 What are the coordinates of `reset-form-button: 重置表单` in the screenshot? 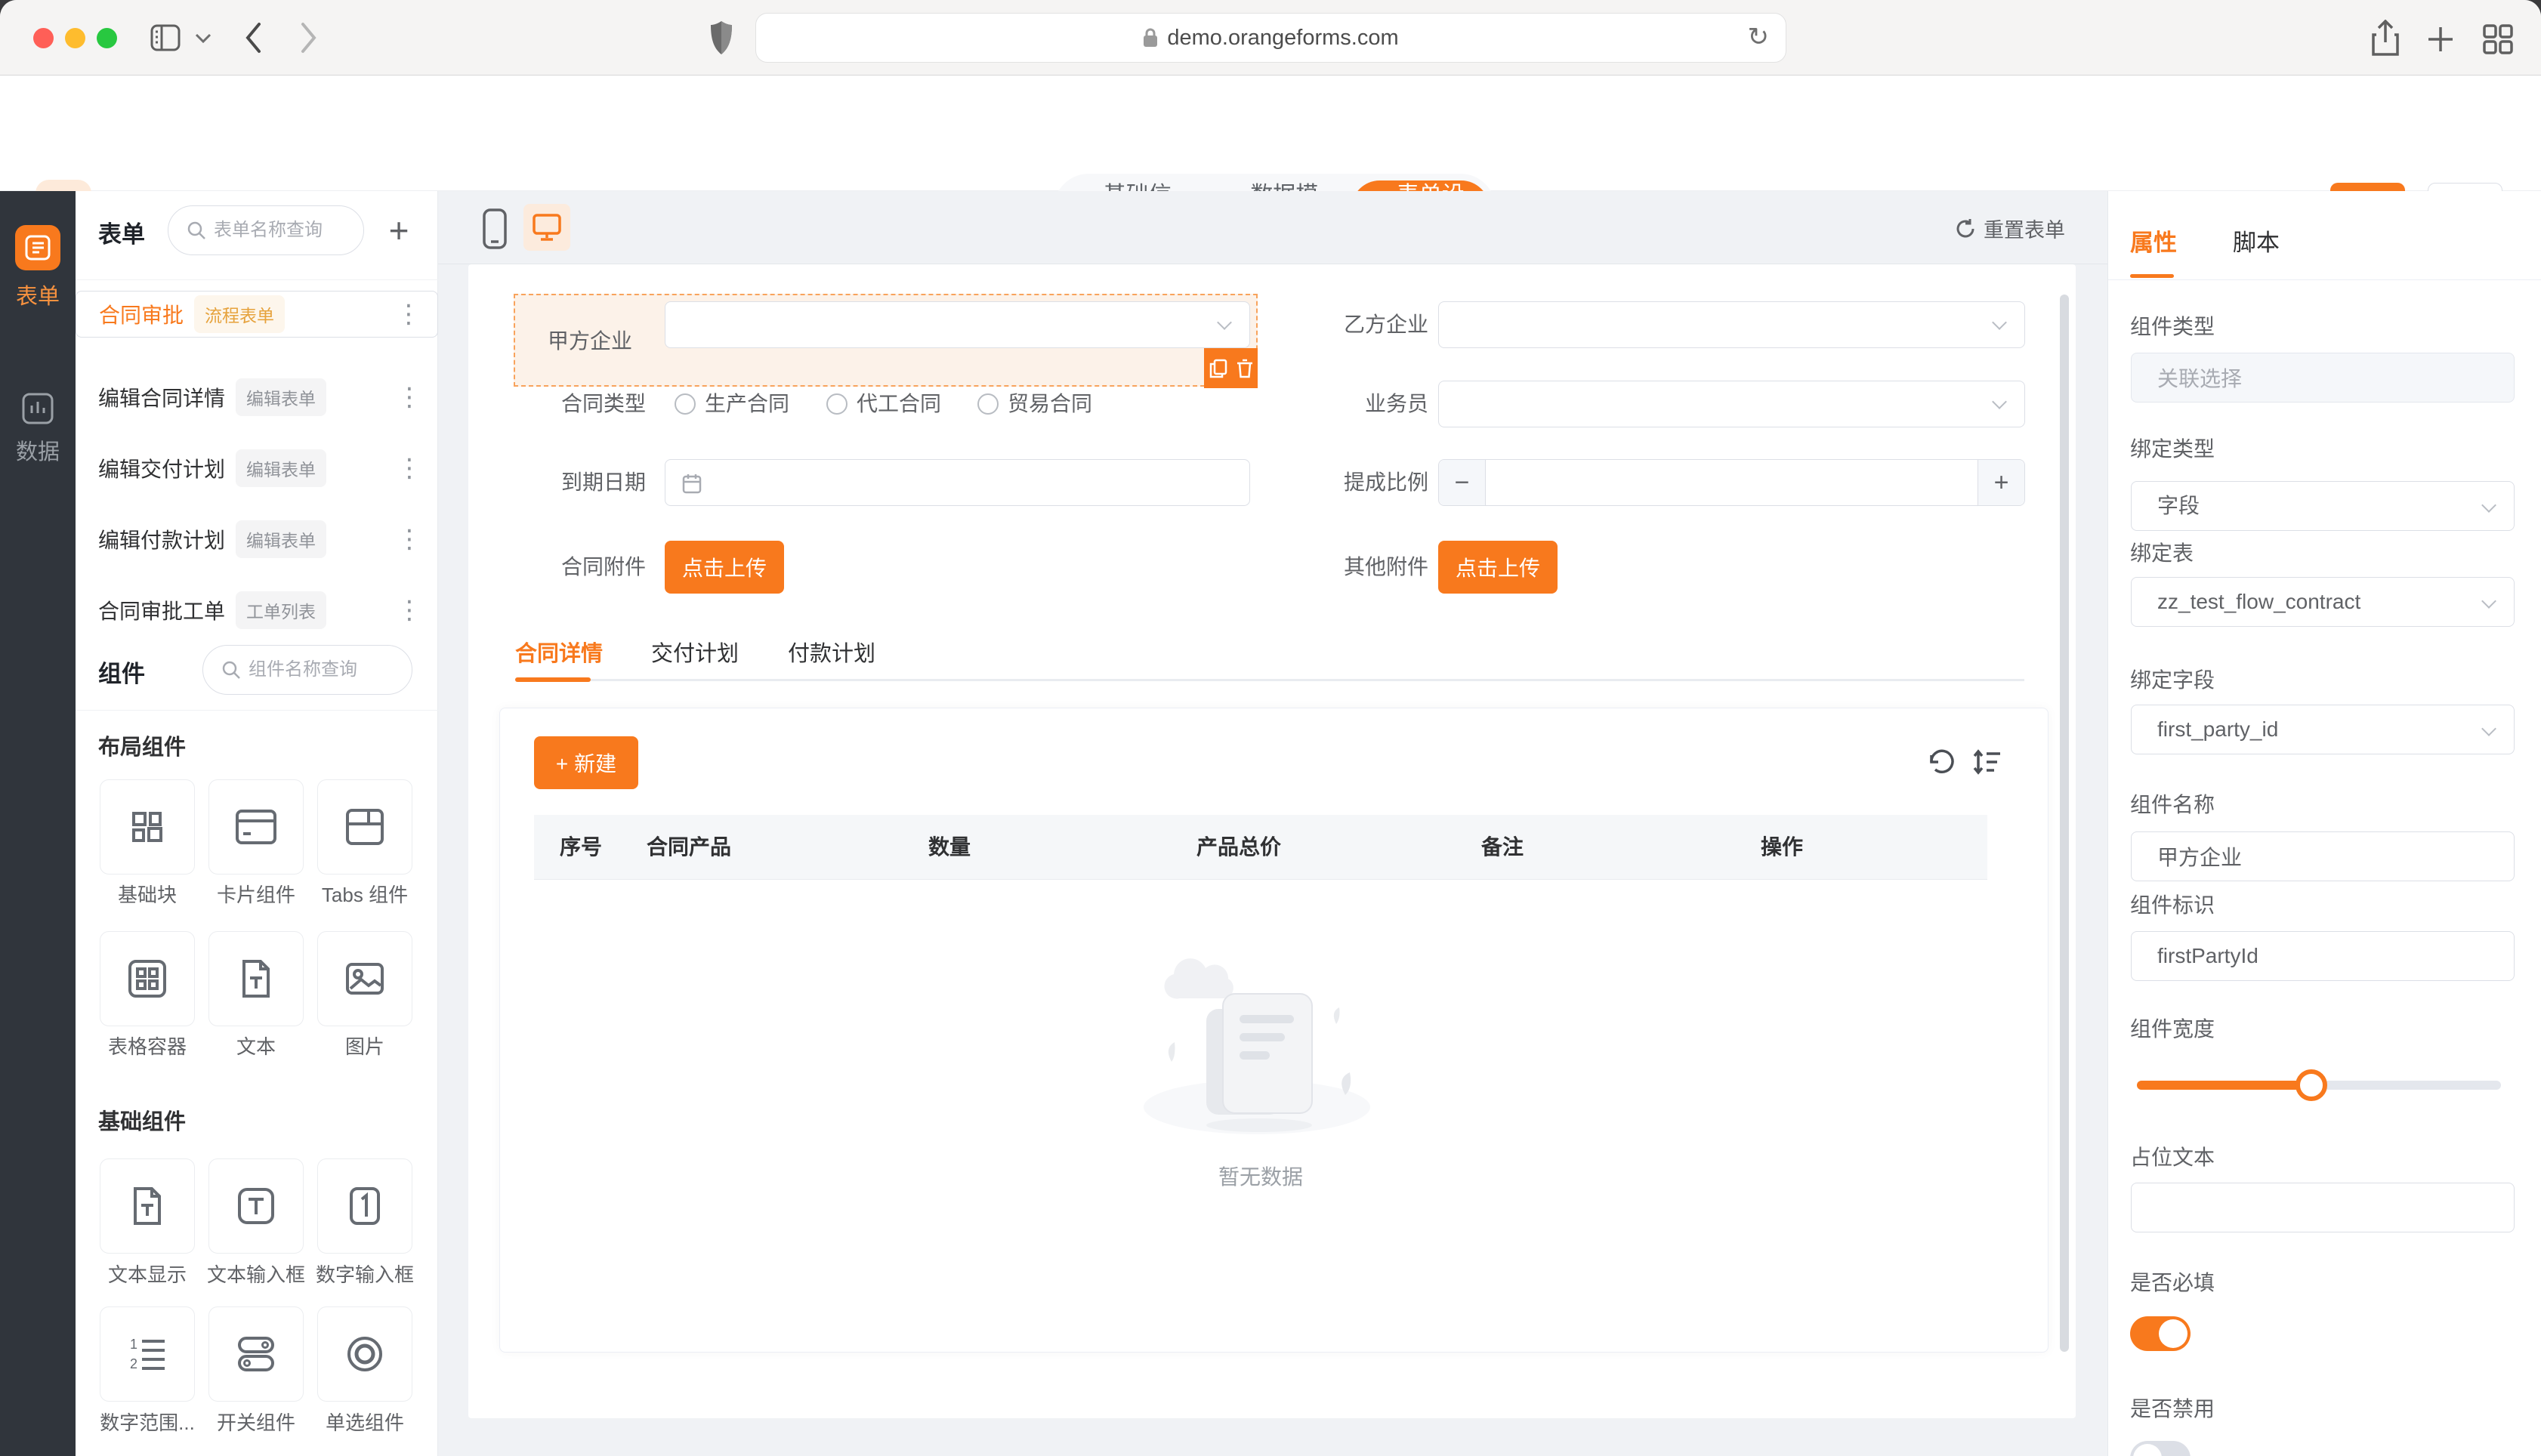 It's located at (2010, 228).